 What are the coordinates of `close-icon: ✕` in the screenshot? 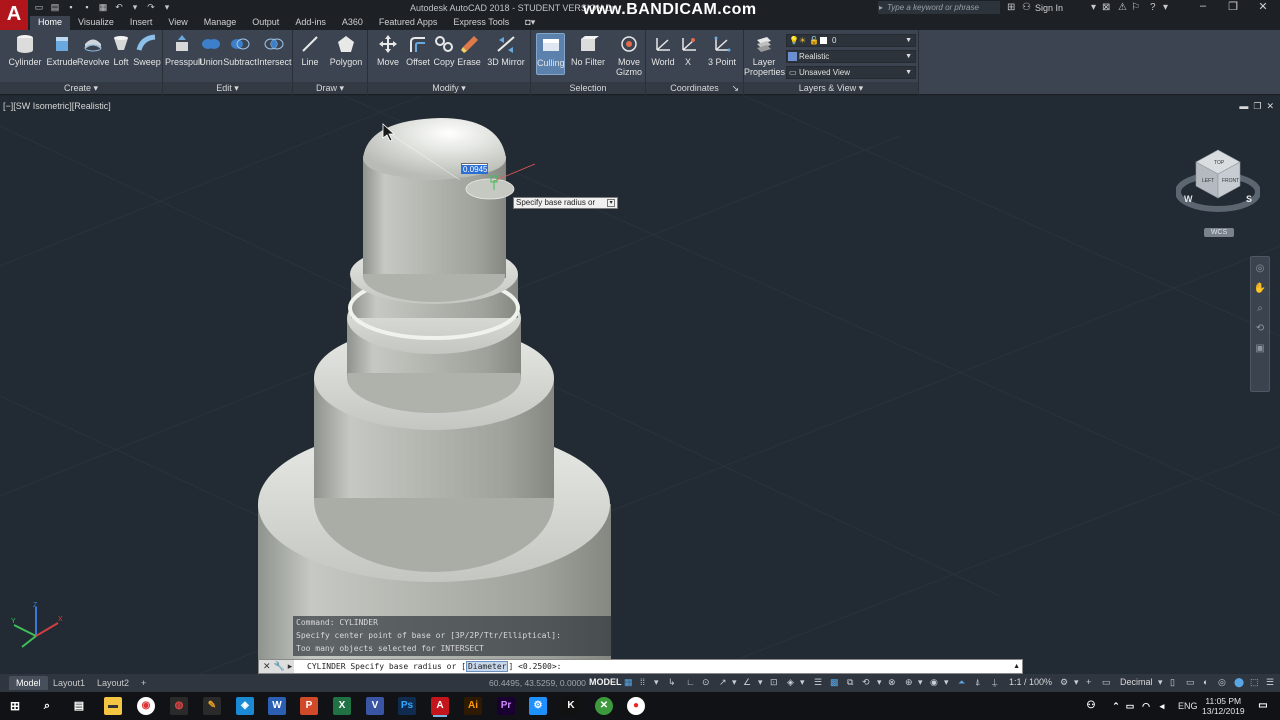 It's located at (1263, 8).